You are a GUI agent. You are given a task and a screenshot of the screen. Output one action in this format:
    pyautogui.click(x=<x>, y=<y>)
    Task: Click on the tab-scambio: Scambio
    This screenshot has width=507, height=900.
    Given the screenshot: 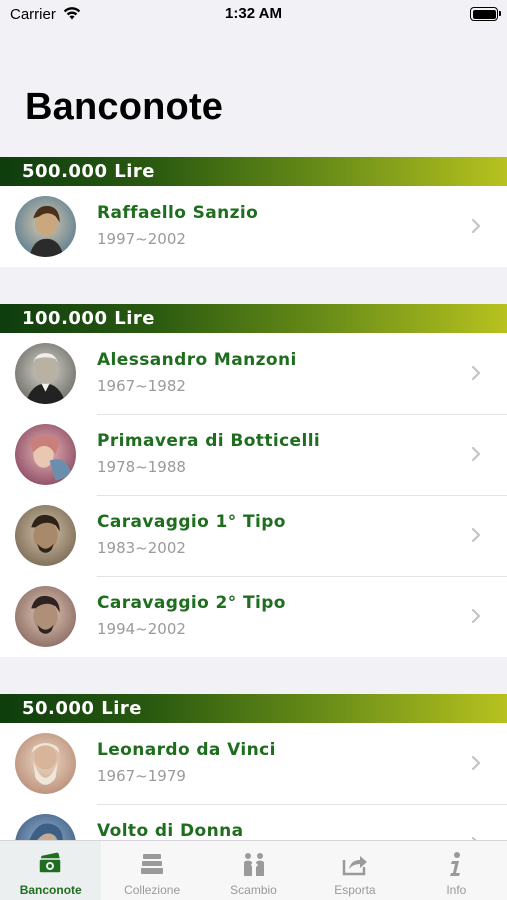 What is the action you would take?
    pyautogui.click(x=253, y=870)
    